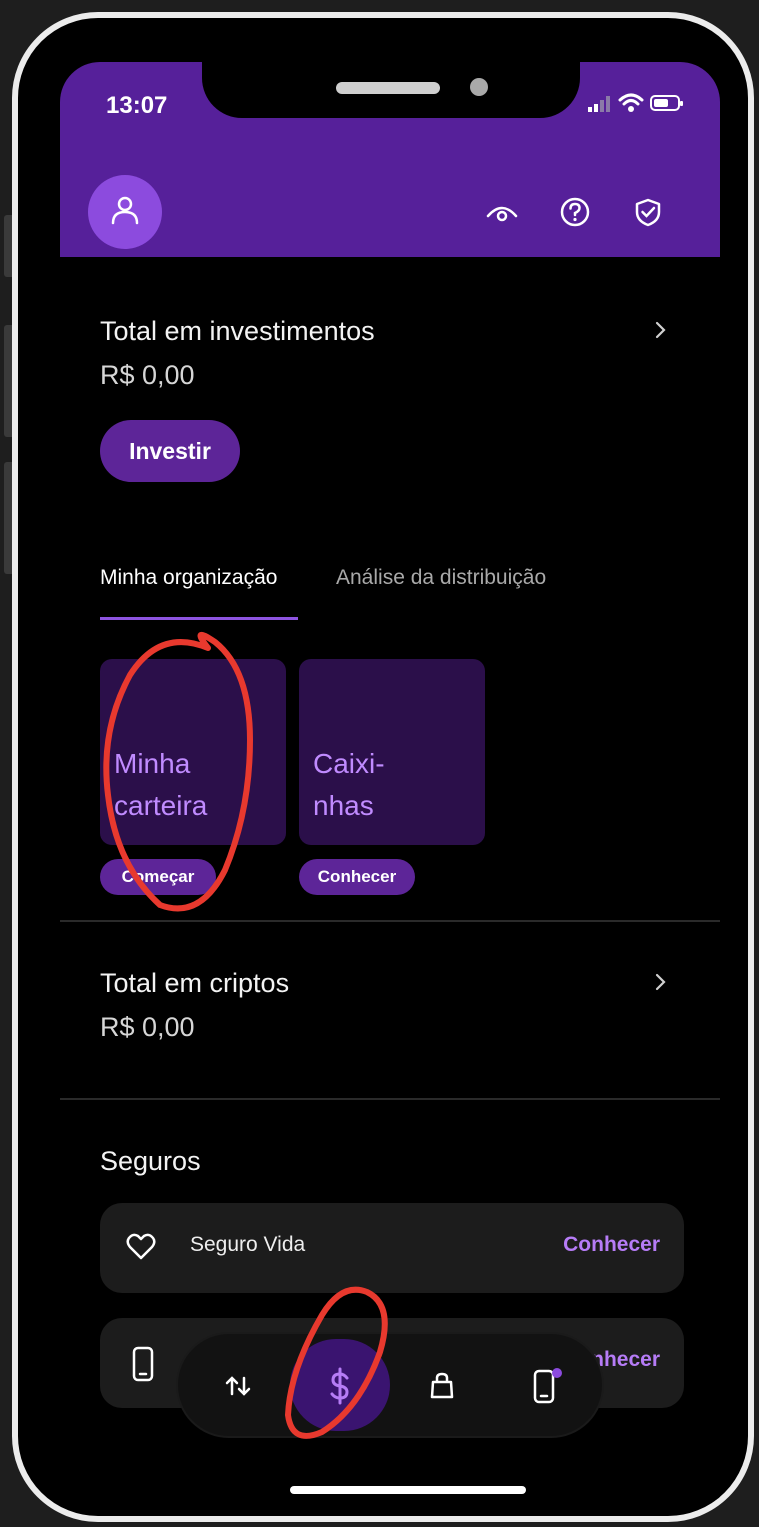  I want to click on nav-transfers, so click(238, 1386).